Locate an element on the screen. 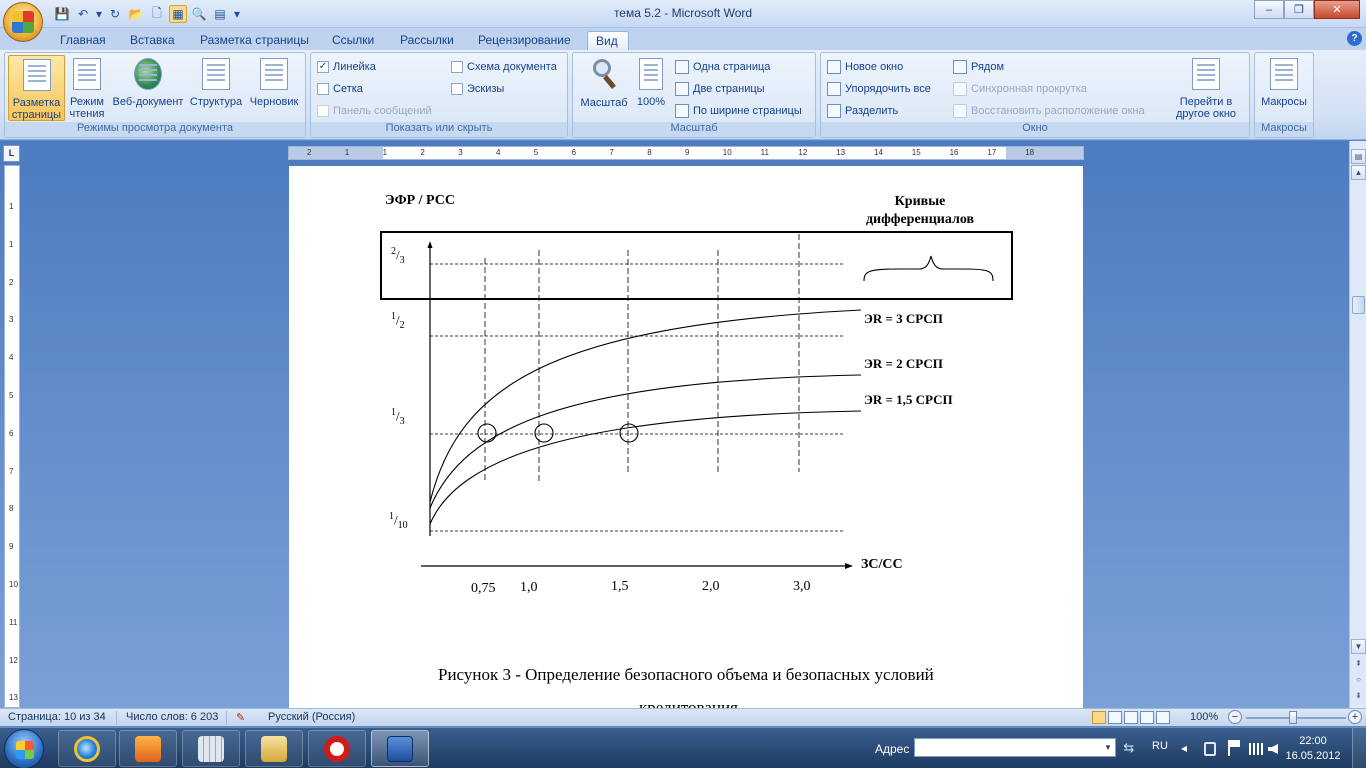  ruler-toggle-icon: ▤ is located at coordinates (1358, 156).